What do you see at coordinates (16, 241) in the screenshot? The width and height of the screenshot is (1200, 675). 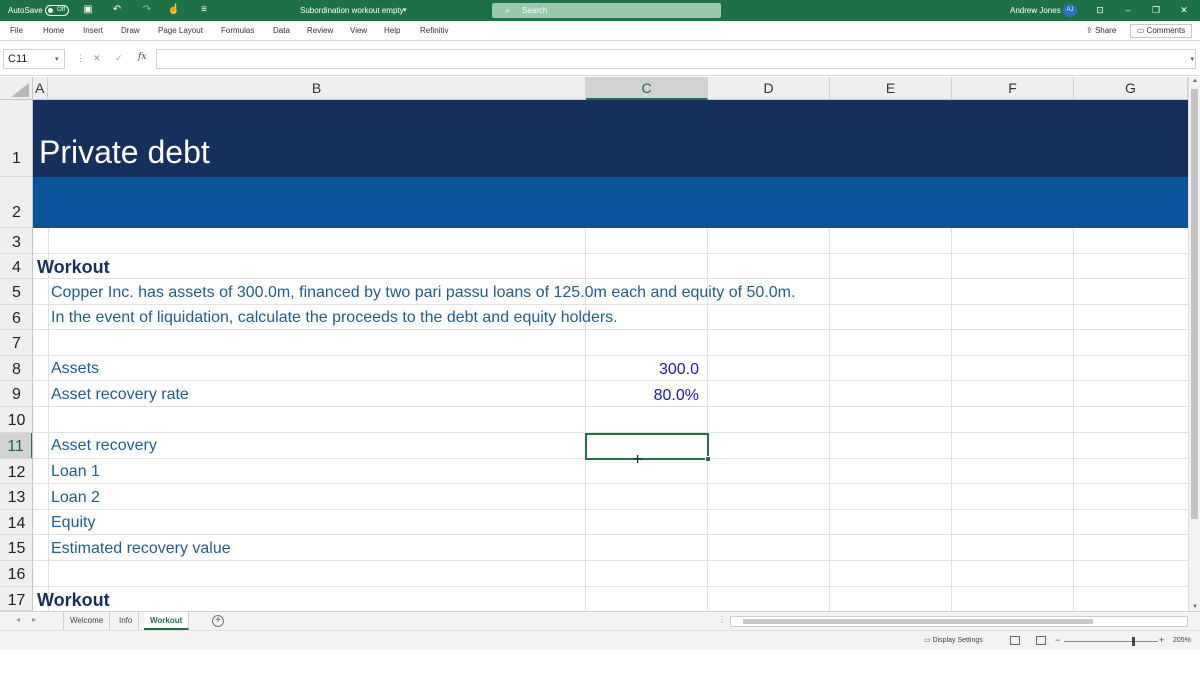 I see `row-header-3: 3` at bounding box center [16, 241].